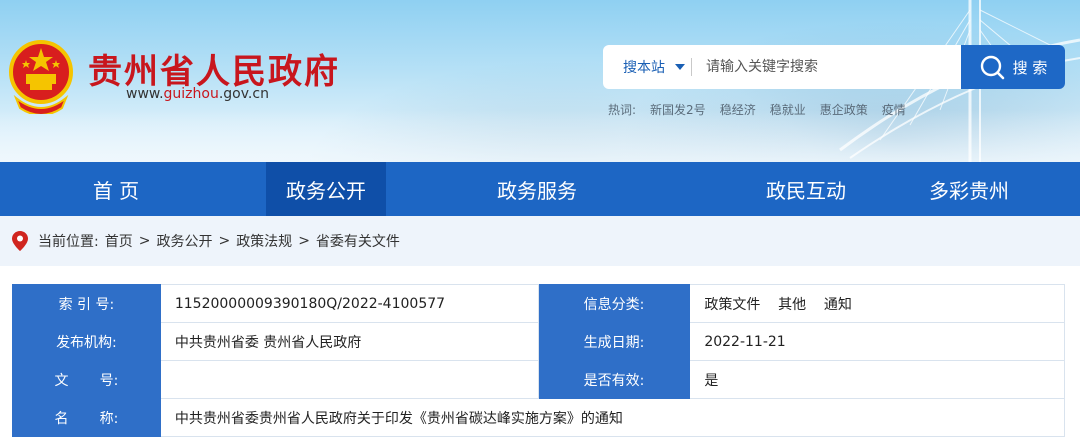  I want to click on info-value: 是, so click(877, 379).